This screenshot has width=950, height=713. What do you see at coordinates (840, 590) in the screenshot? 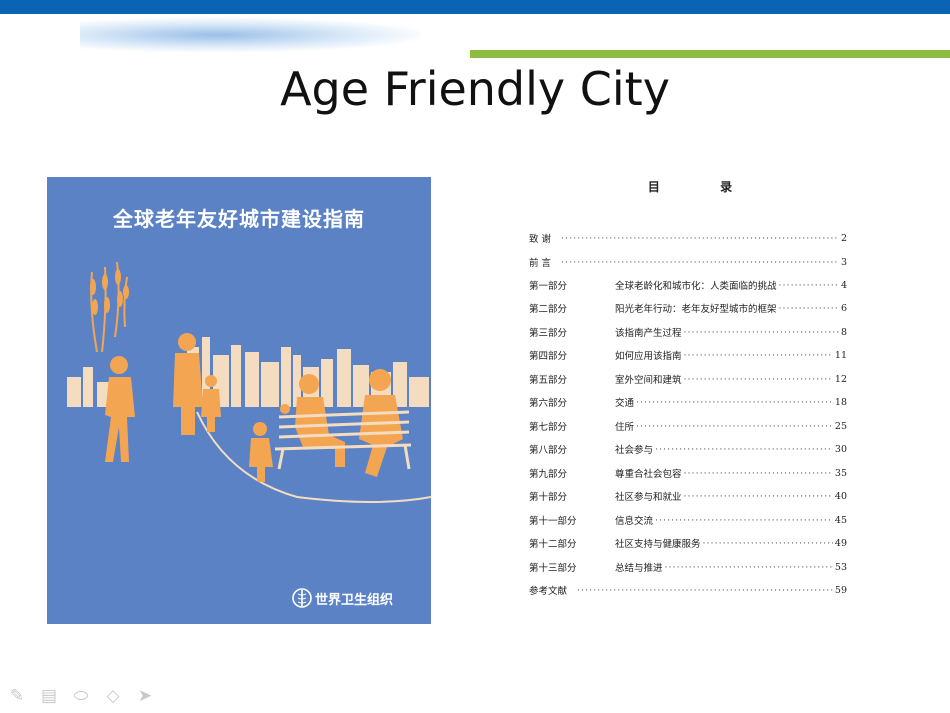
I see `toc-entry-page: 59` at bounding box center [840, 590].